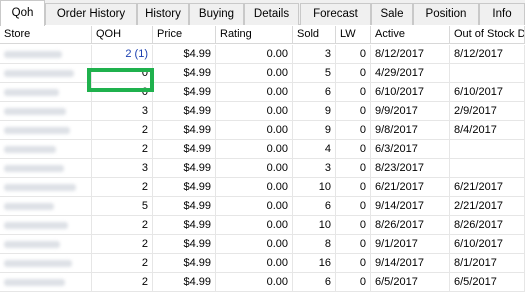 This screenshot has width=525, height=292. What do you see at coordinates (314, 244) in the screenshot?
I see `cell-sold: 8` at bounding box center [314, 244].